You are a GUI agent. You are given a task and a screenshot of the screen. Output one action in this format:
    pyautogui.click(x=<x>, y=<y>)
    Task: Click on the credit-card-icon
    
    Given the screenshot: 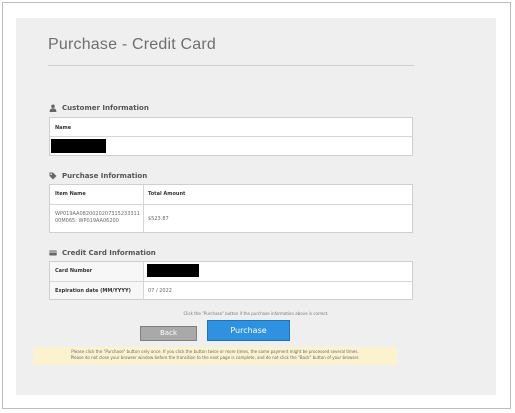 What is the action you would take?
    pyautogui.click(x=53, y=253)
    